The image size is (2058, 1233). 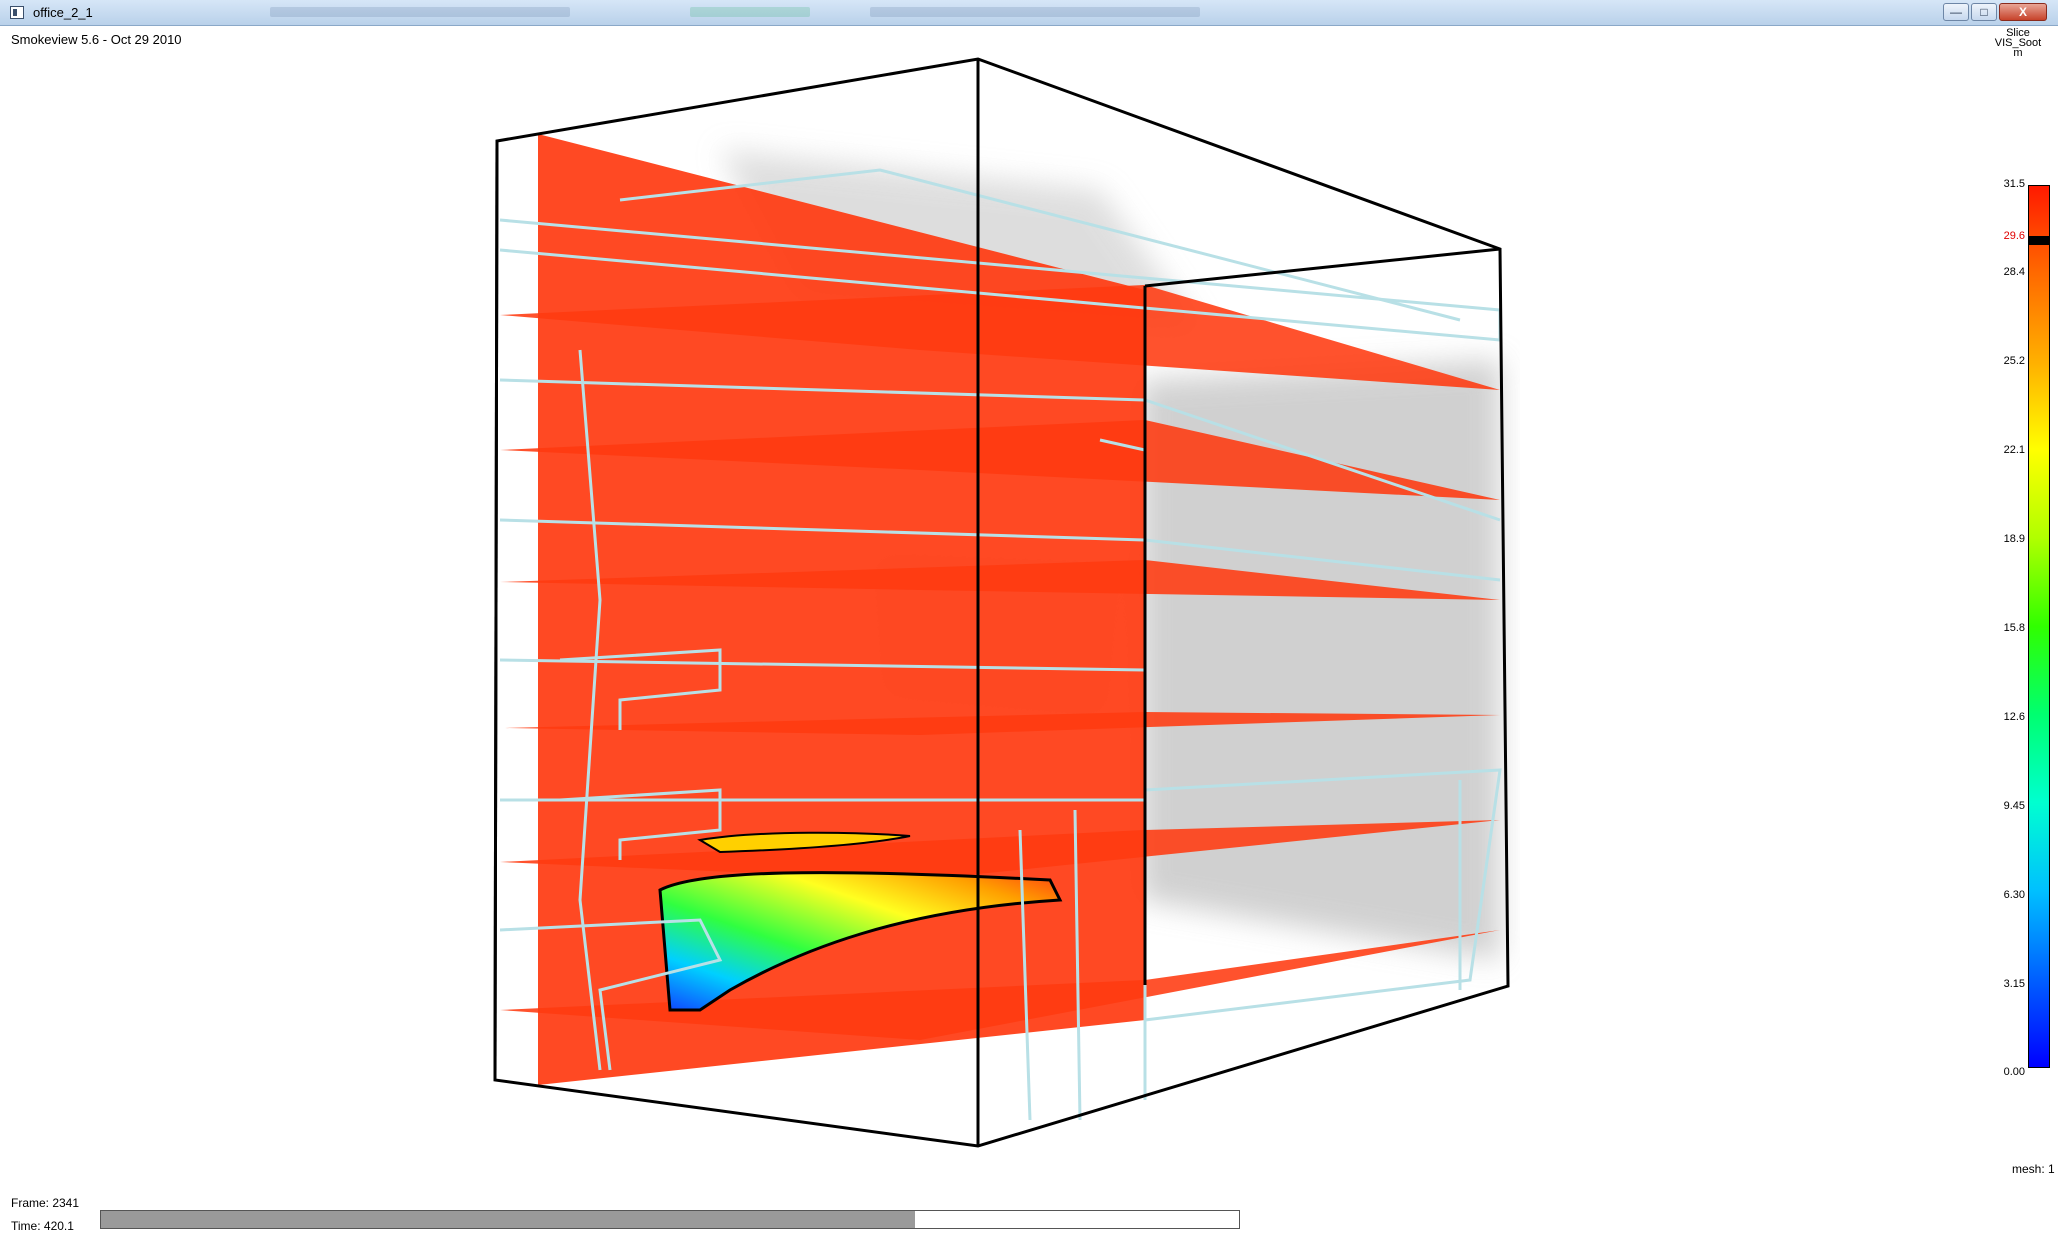 I want to click on colorbar-tick: 0.00, so click(x=2014, y=1072).